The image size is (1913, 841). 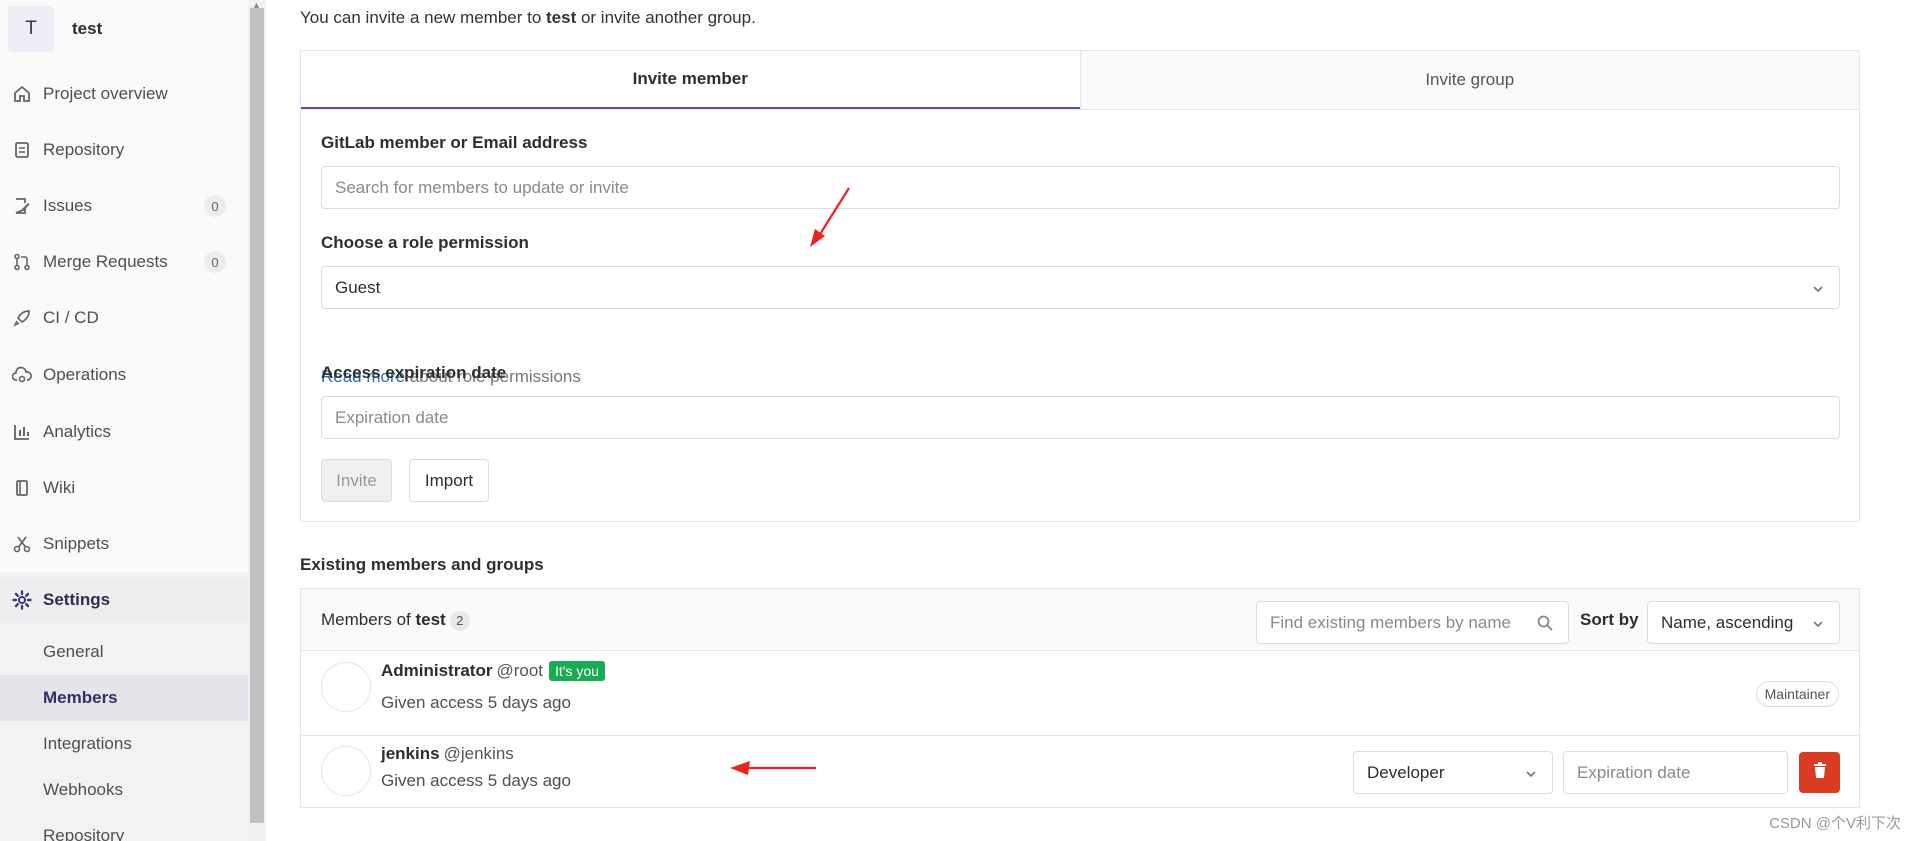 What do you see at coordinates (105, 261) in the screenshot?
I see `sidebar-item-label: Merge Requests` at bounding box center [105, 261].